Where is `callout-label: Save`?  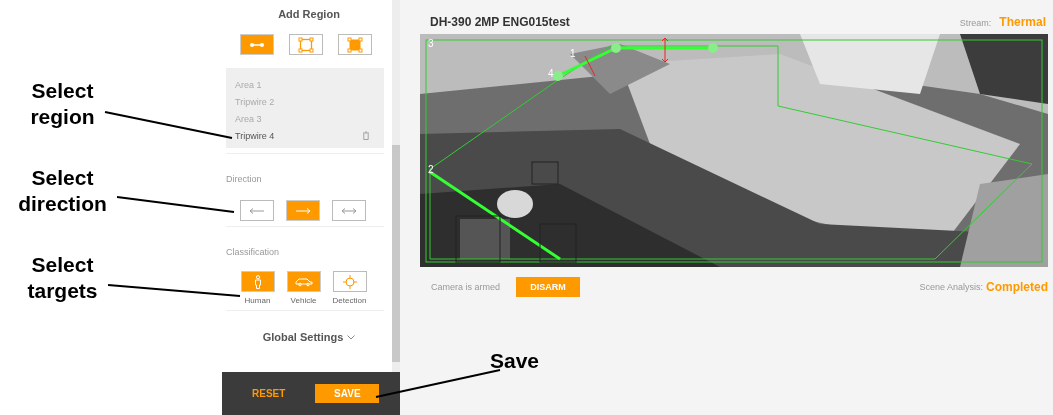 callout-label: Save is located at coordinates (515, 361).